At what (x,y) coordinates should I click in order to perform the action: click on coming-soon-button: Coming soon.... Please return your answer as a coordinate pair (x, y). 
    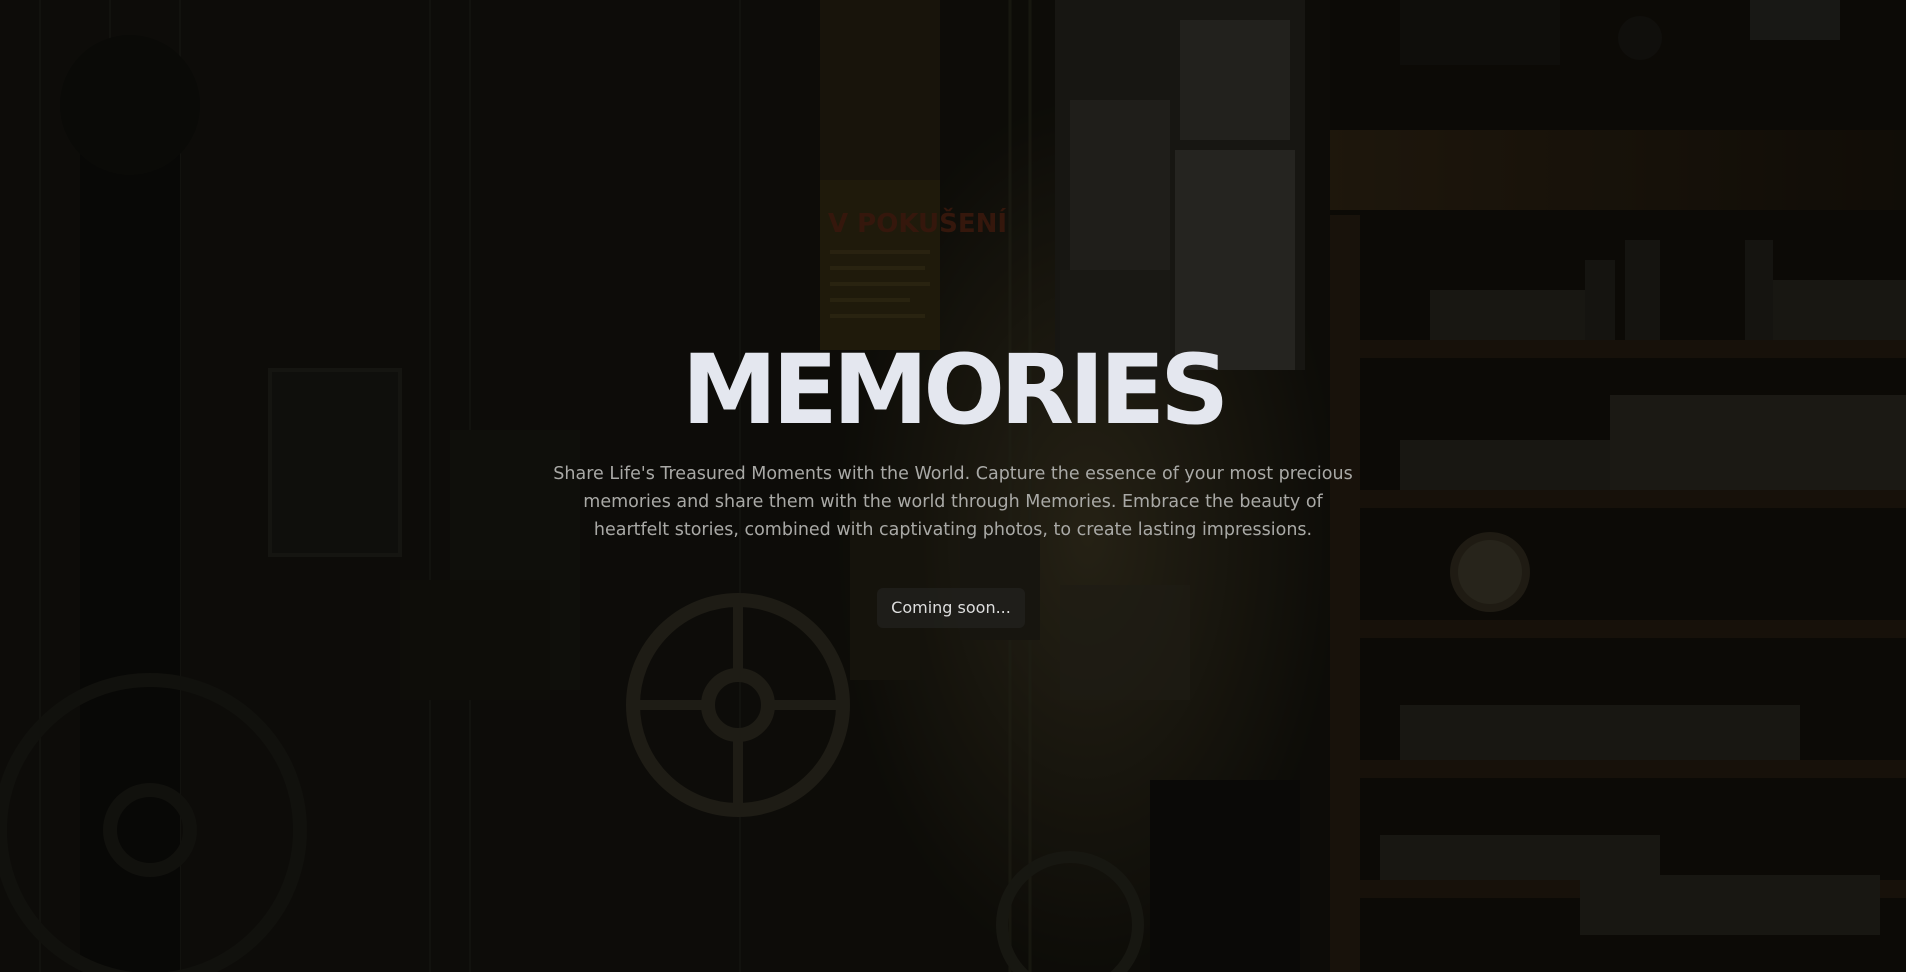
    Looking at the image, I should click on (951, 608).